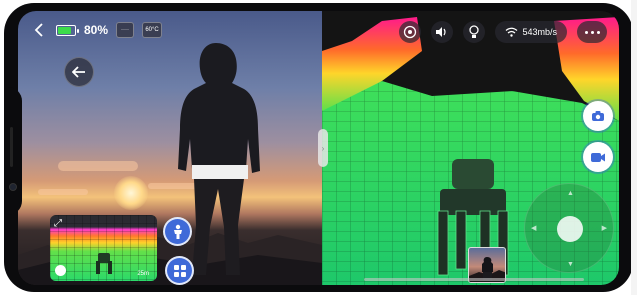  What do you see at coordinates (442, 32) in the screenshot?
I see `volume-icon` at bounding box center [442, 32].